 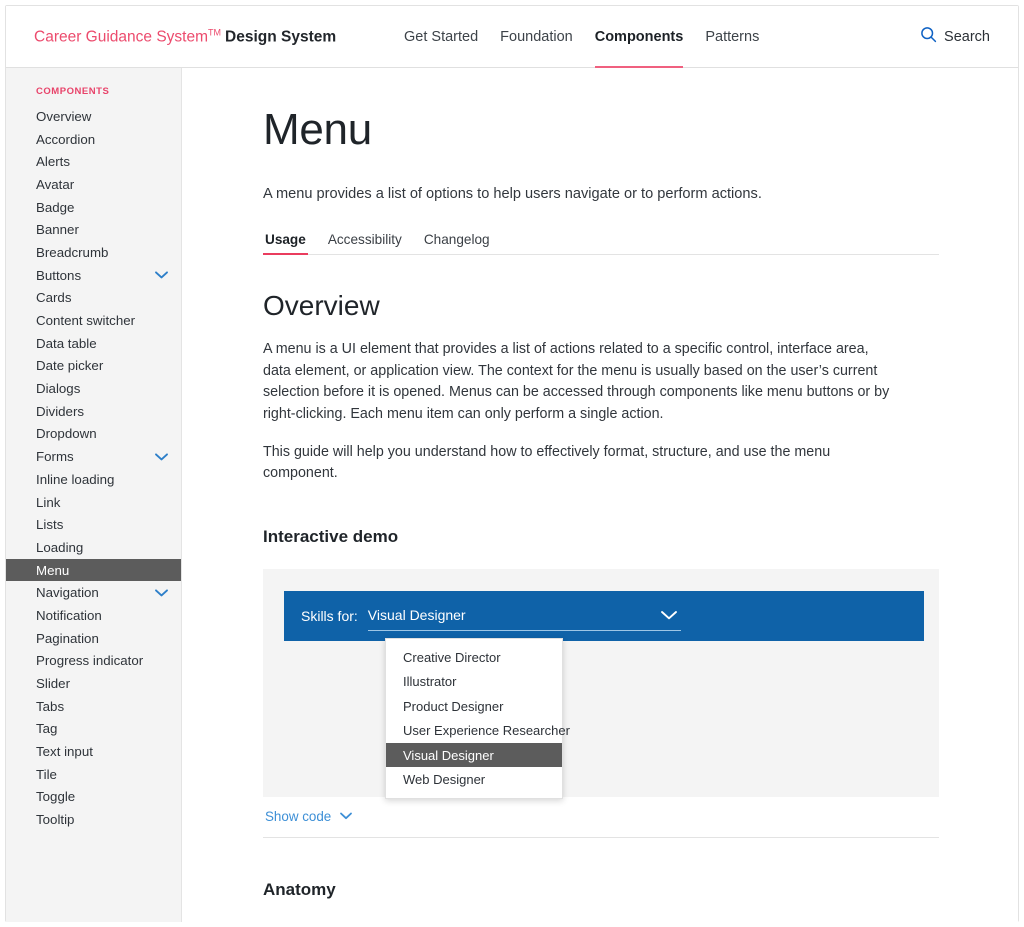 What do you see at coordinates (73, 91) in the screenshot?
I see `sidebar-section-title: COMPONENTS` at bounding box center [73, 91].